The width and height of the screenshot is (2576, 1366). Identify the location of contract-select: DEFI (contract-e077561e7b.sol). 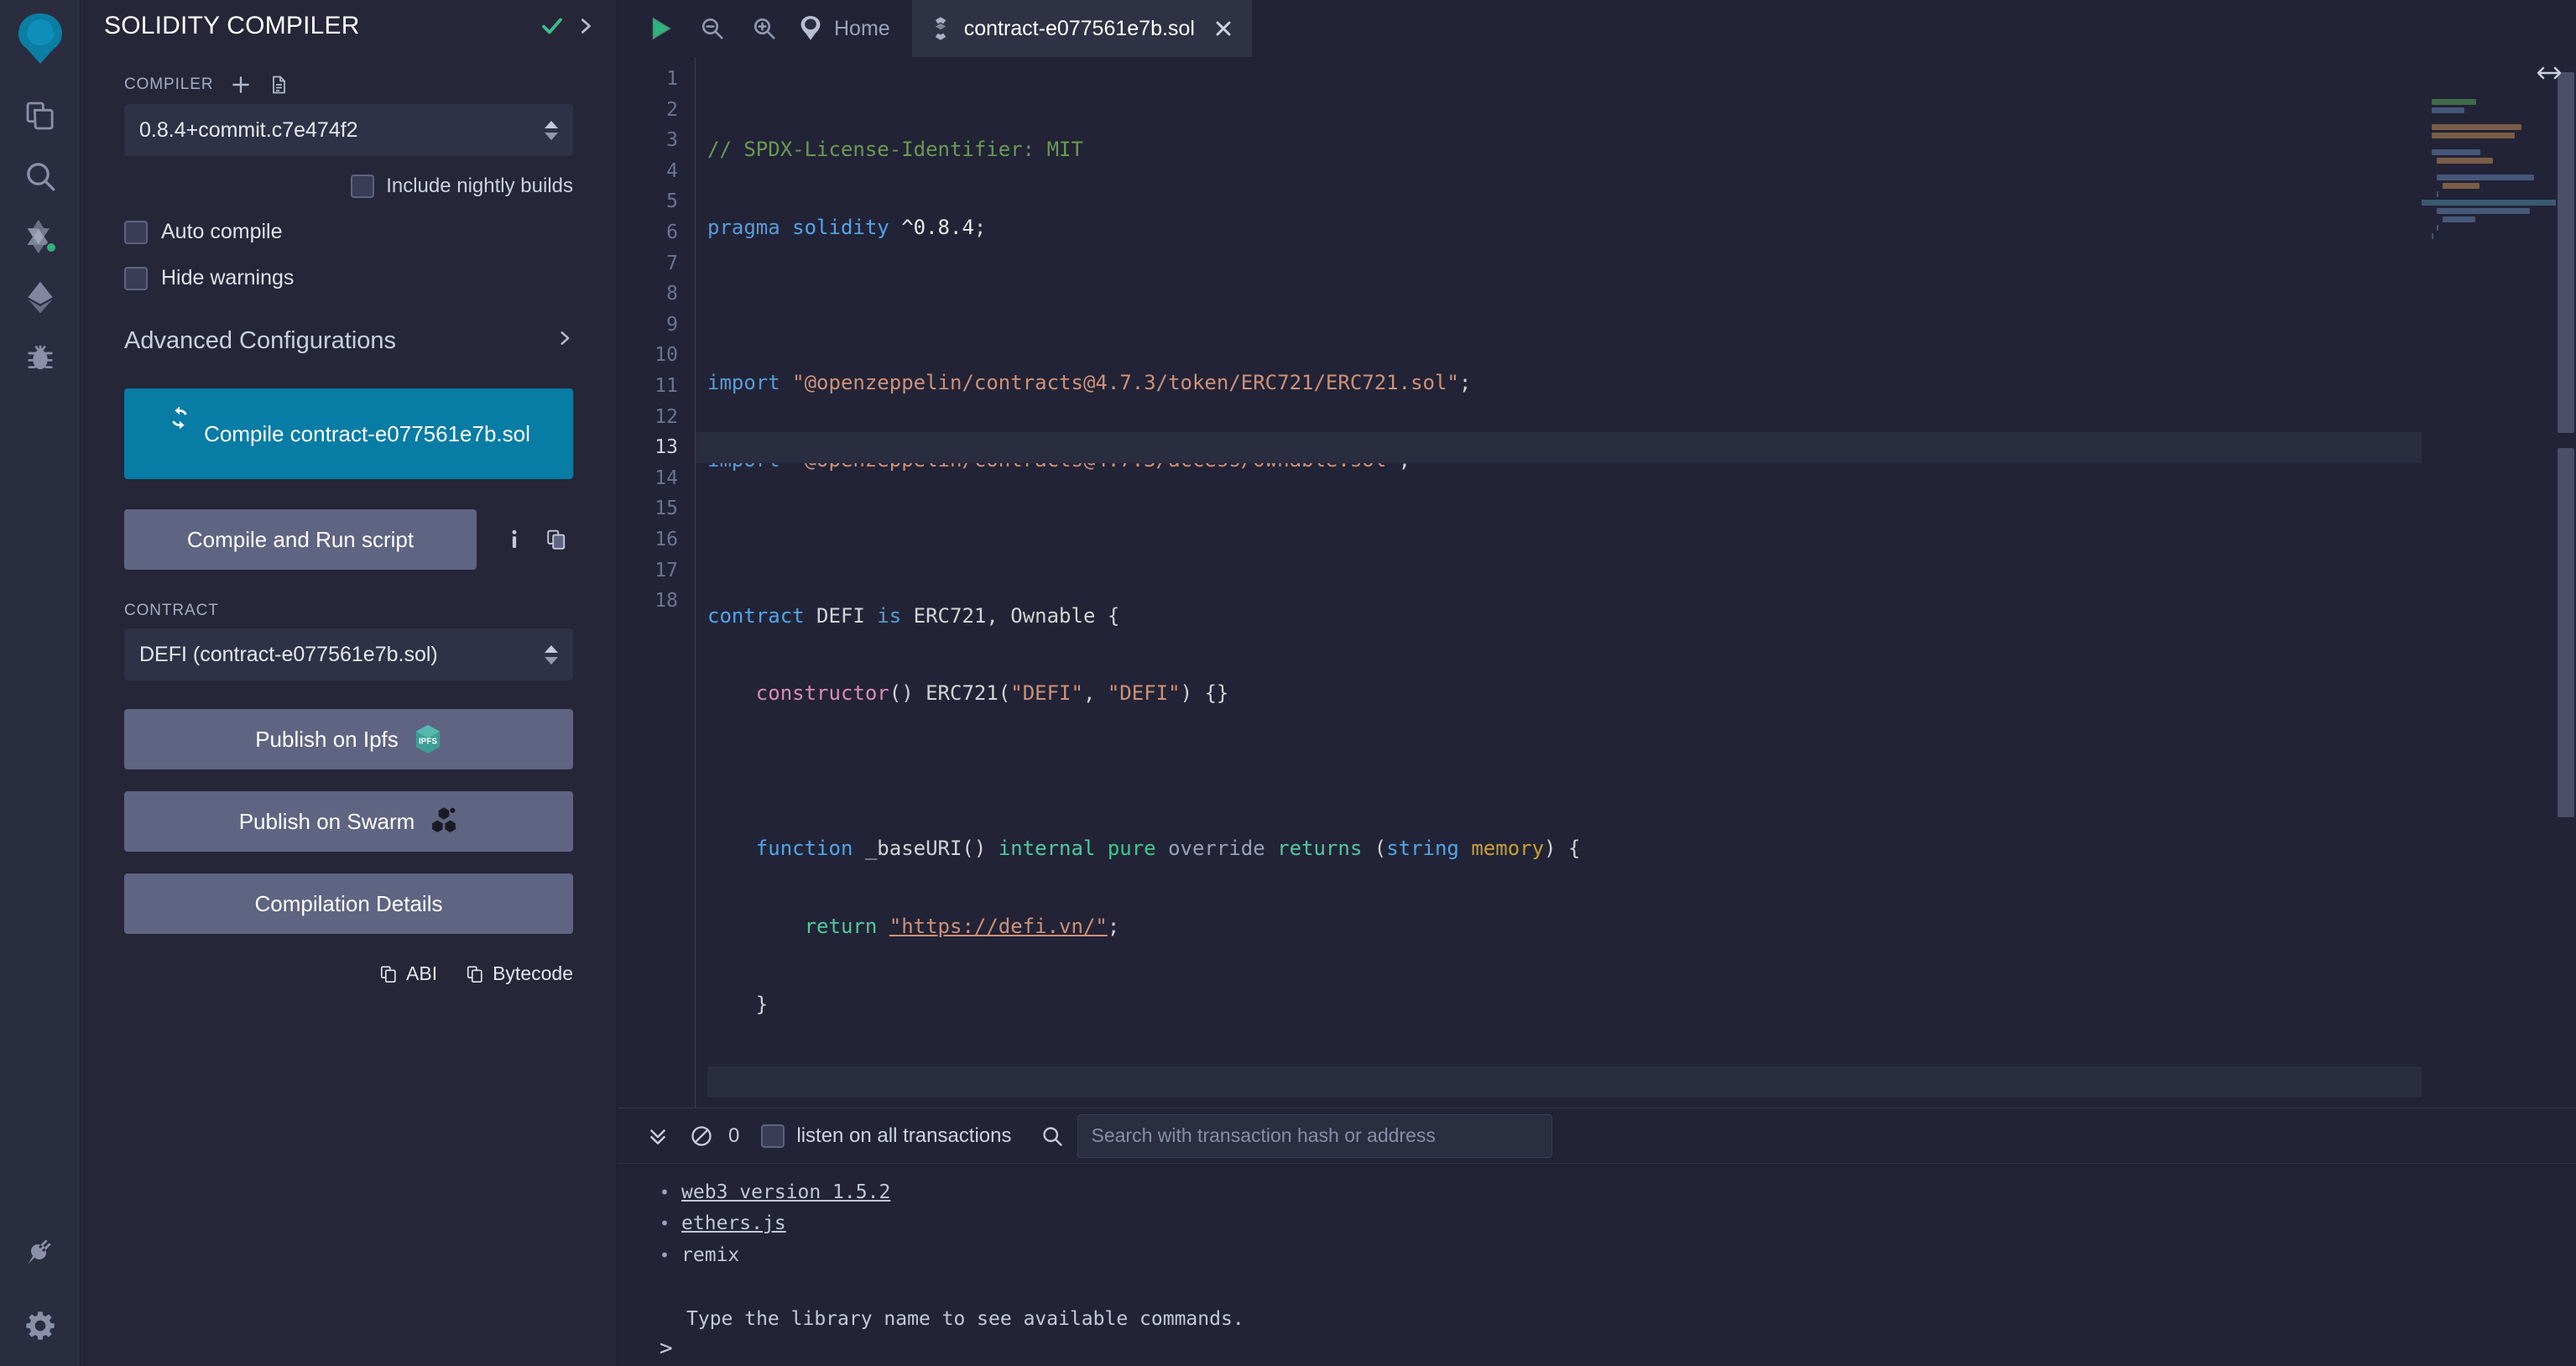
(348, 654).